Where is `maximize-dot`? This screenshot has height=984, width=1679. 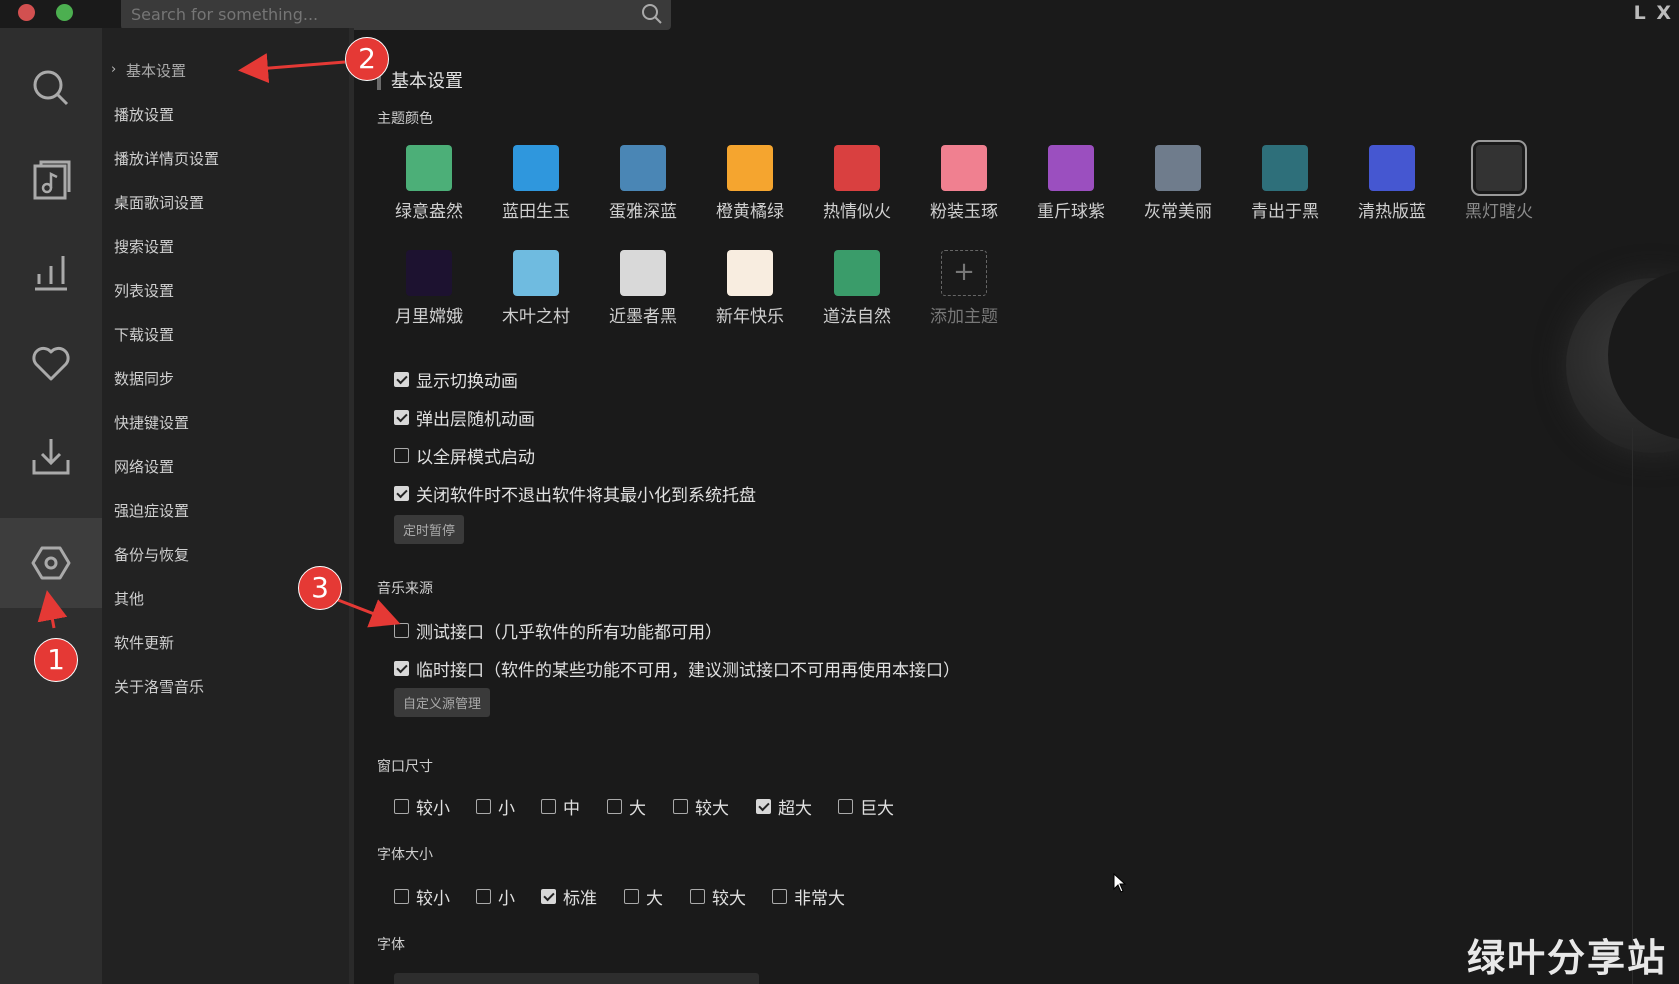
maximize-dot is located at coordinates (64, 12).